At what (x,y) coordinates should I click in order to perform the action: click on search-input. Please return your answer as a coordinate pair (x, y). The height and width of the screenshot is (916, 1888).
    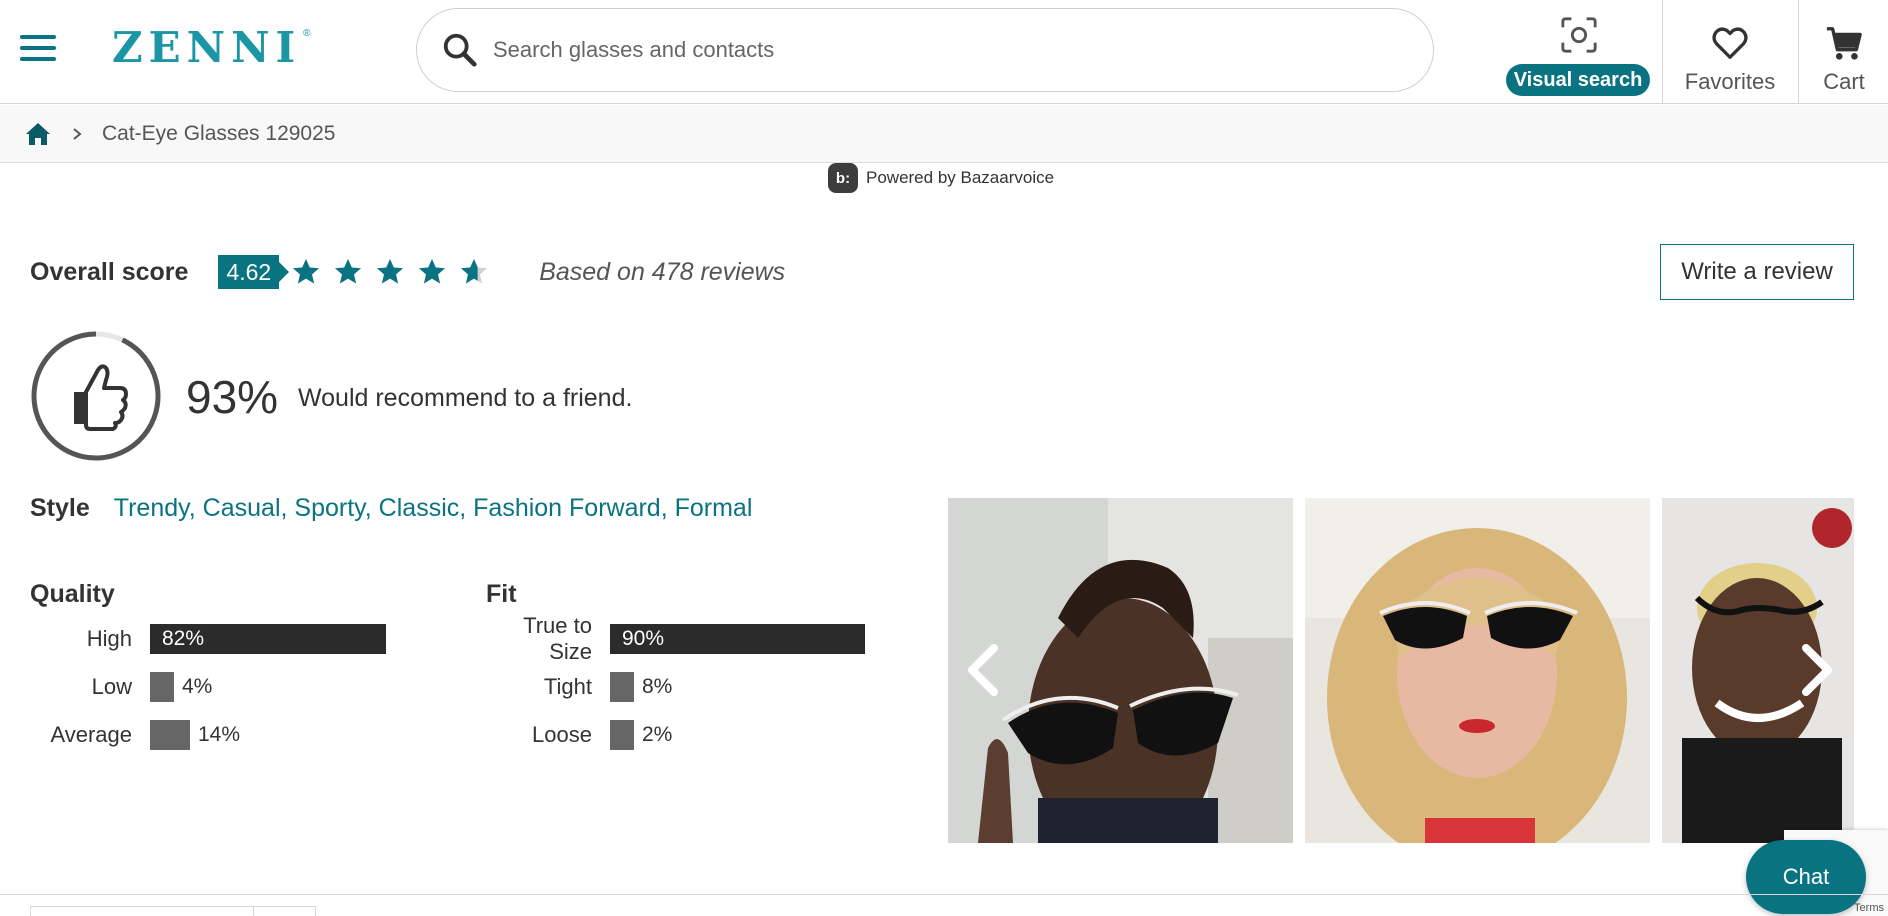
    Looking at the image, I should click on (943, 50).